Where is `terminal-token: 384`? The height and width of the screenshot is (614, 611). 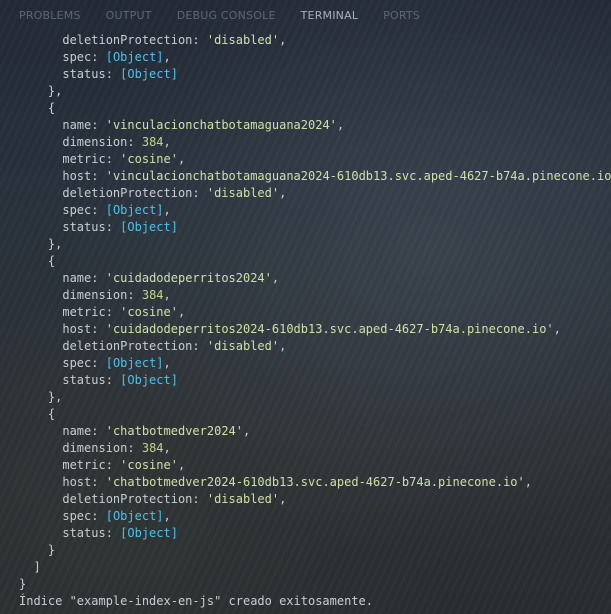
terminal-token: 384 is located at coordinates (152, 448).